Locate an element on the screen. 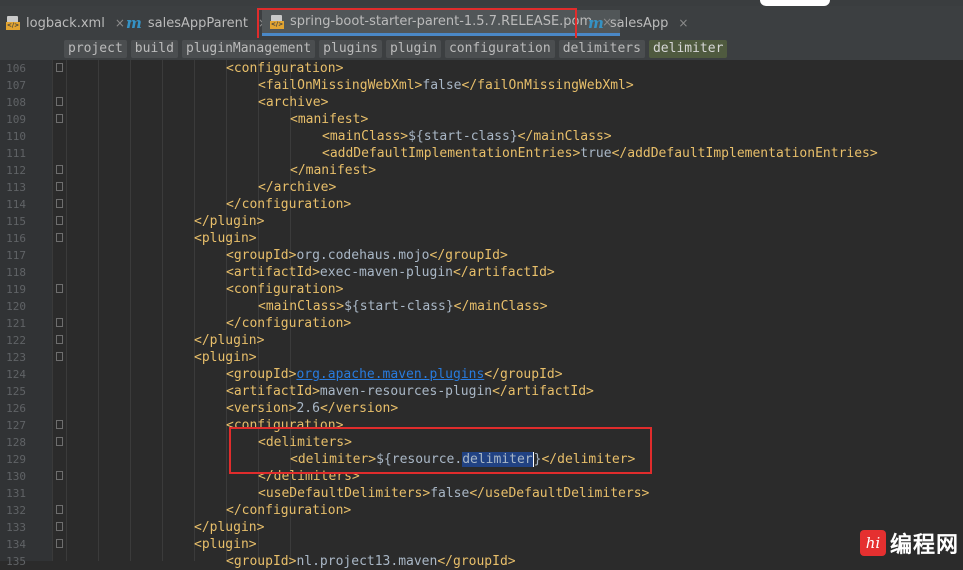 The image size is (963, 570). line-number: 126 is located at coordinates (16, 408).